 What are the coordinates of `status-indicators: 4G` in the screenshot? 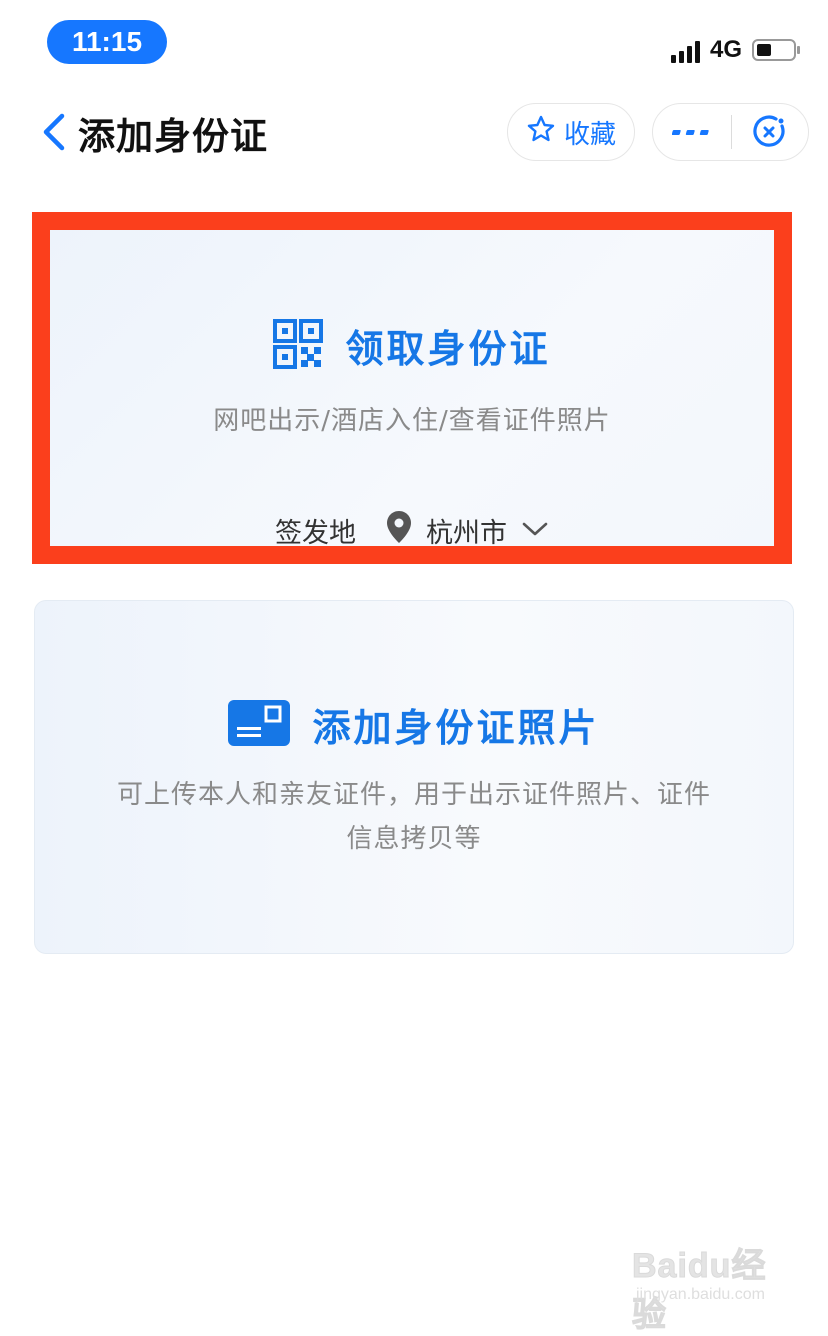 It's located at (735, 50).